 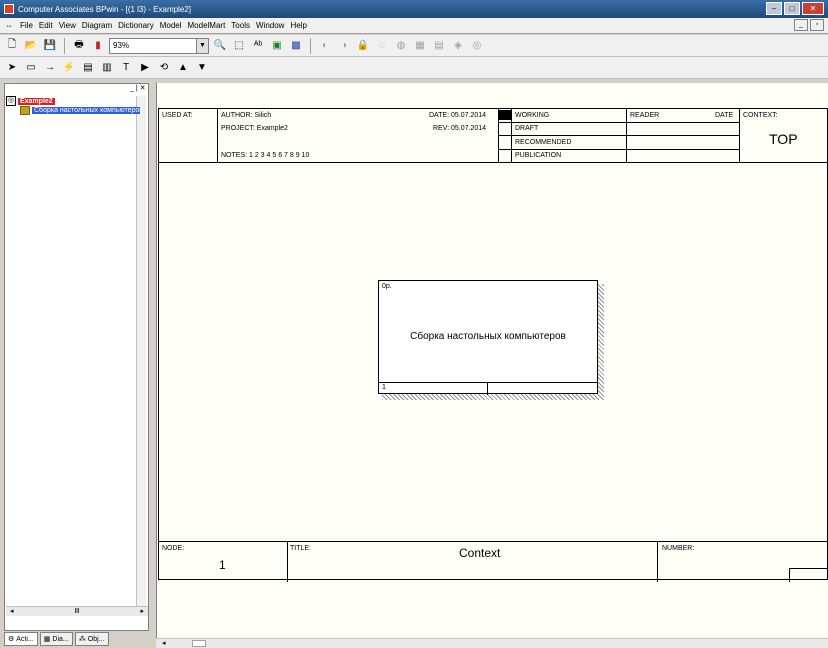 I want to click on title-label: TITLE:, so click(x=301, y=548).